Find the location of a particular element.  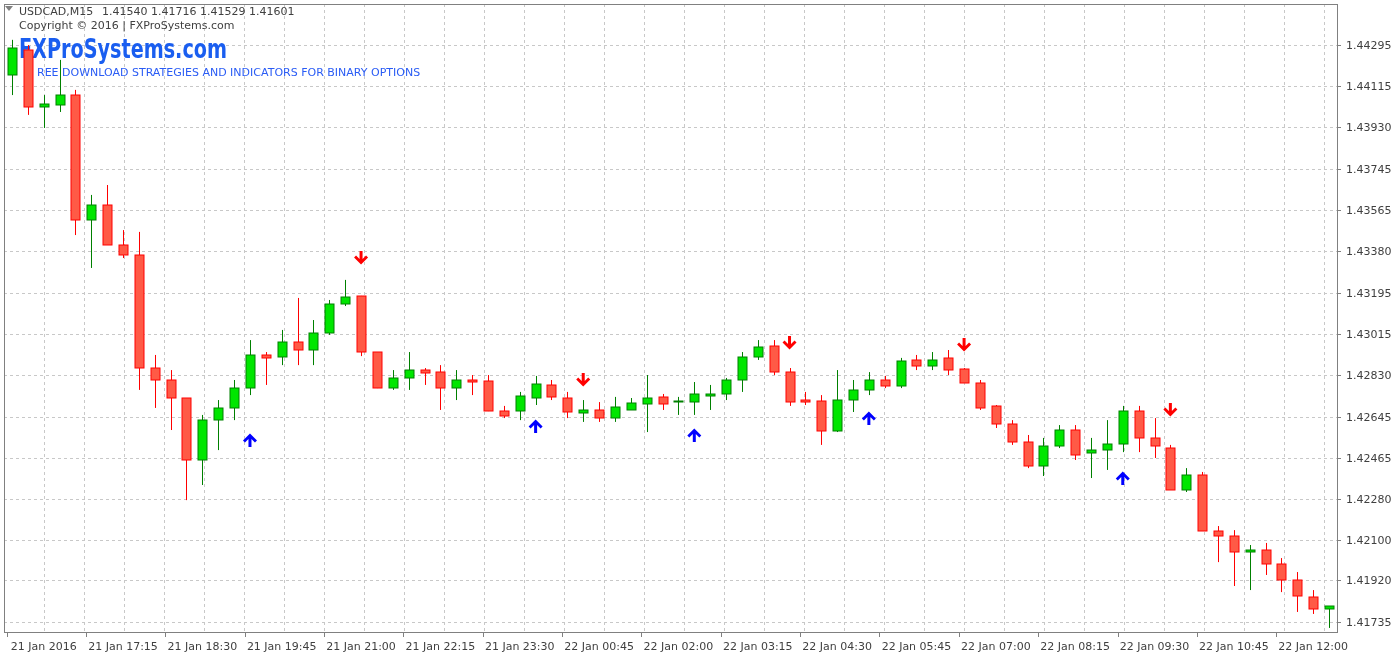

time-label: 22 Jan 03:15 is located at coordinates (757, 646).